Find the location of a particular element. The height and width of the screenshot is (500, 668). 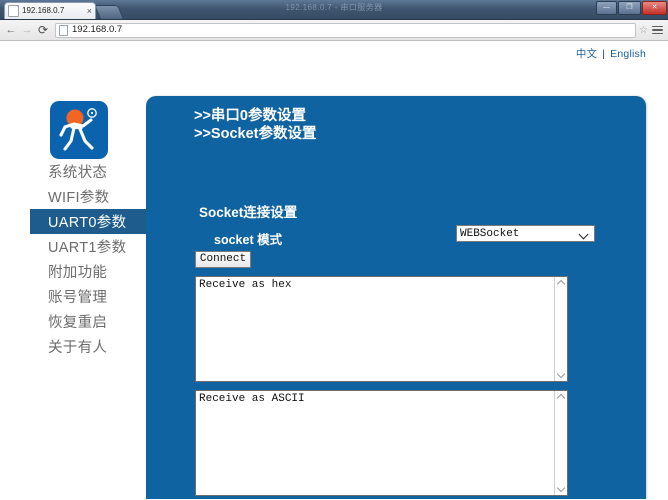

browser-tab: 192.168.0.7 × is located at coordinates (50, 10).